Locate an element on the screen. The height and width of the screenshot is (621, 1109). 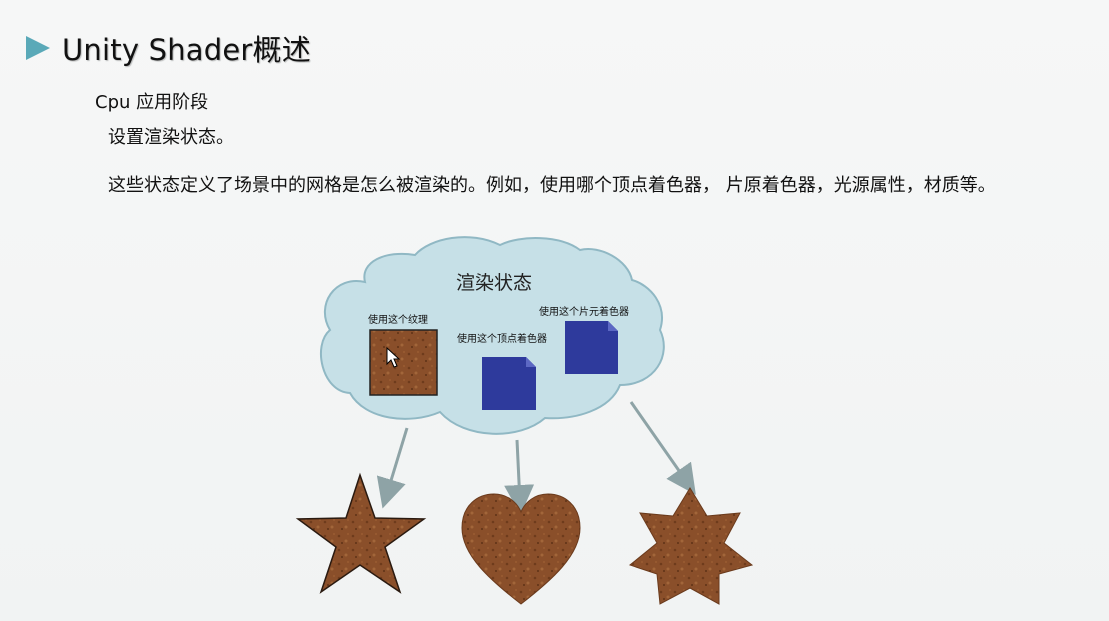
hexagram-icon is located at coordinates (691, 546).